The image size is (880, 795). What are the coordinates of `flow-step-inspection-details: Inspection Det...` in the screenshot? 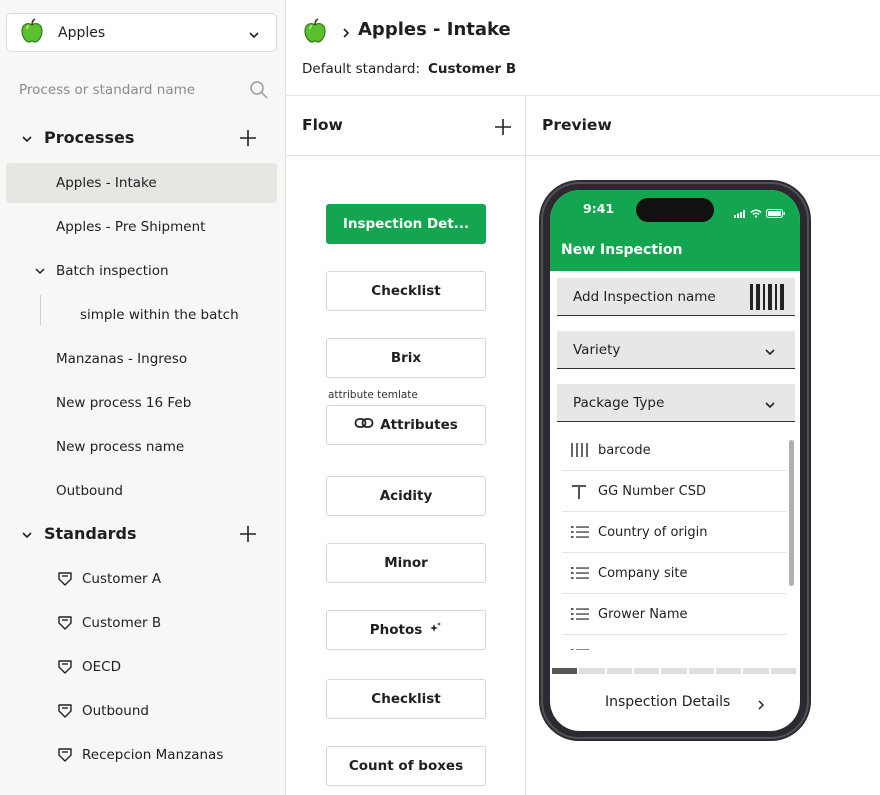 It's located at (406, 224).